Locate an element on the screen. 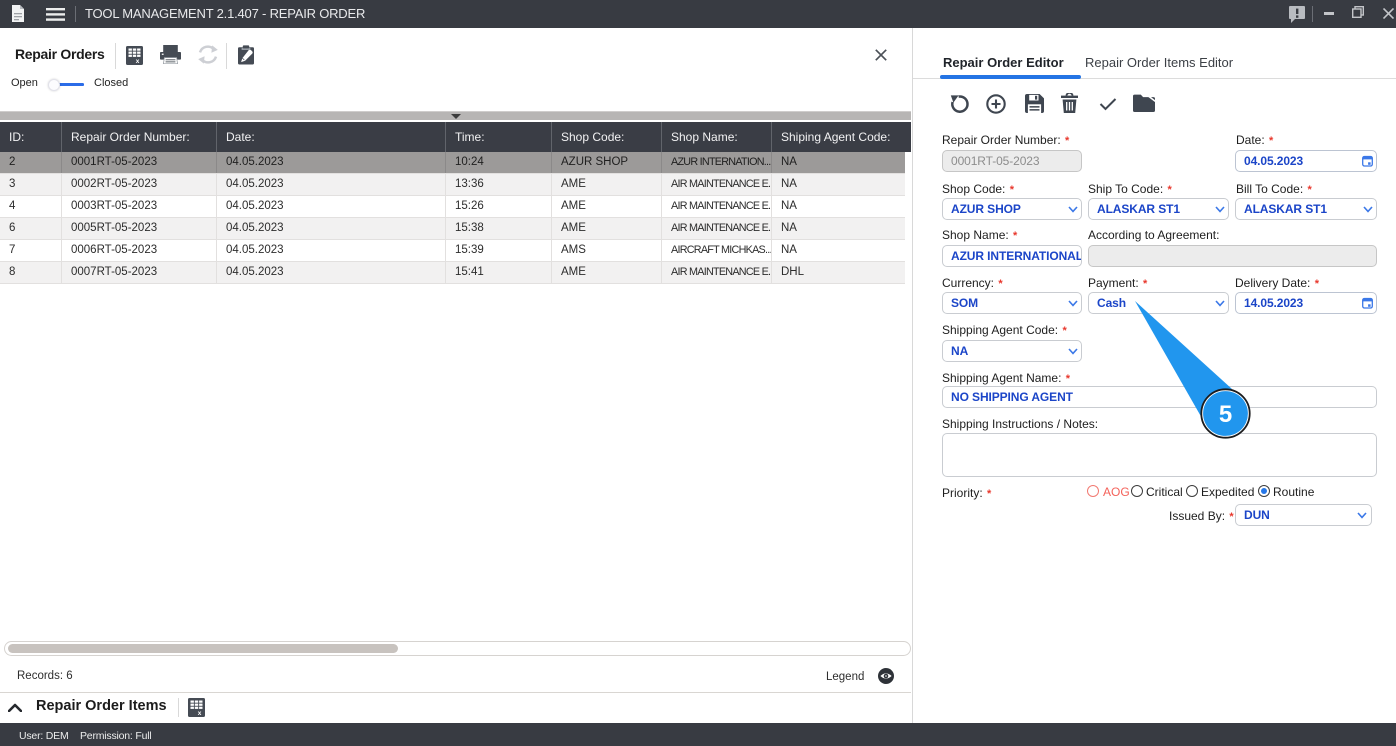  svg-text: 5 is located at coordinates (1225, 414).